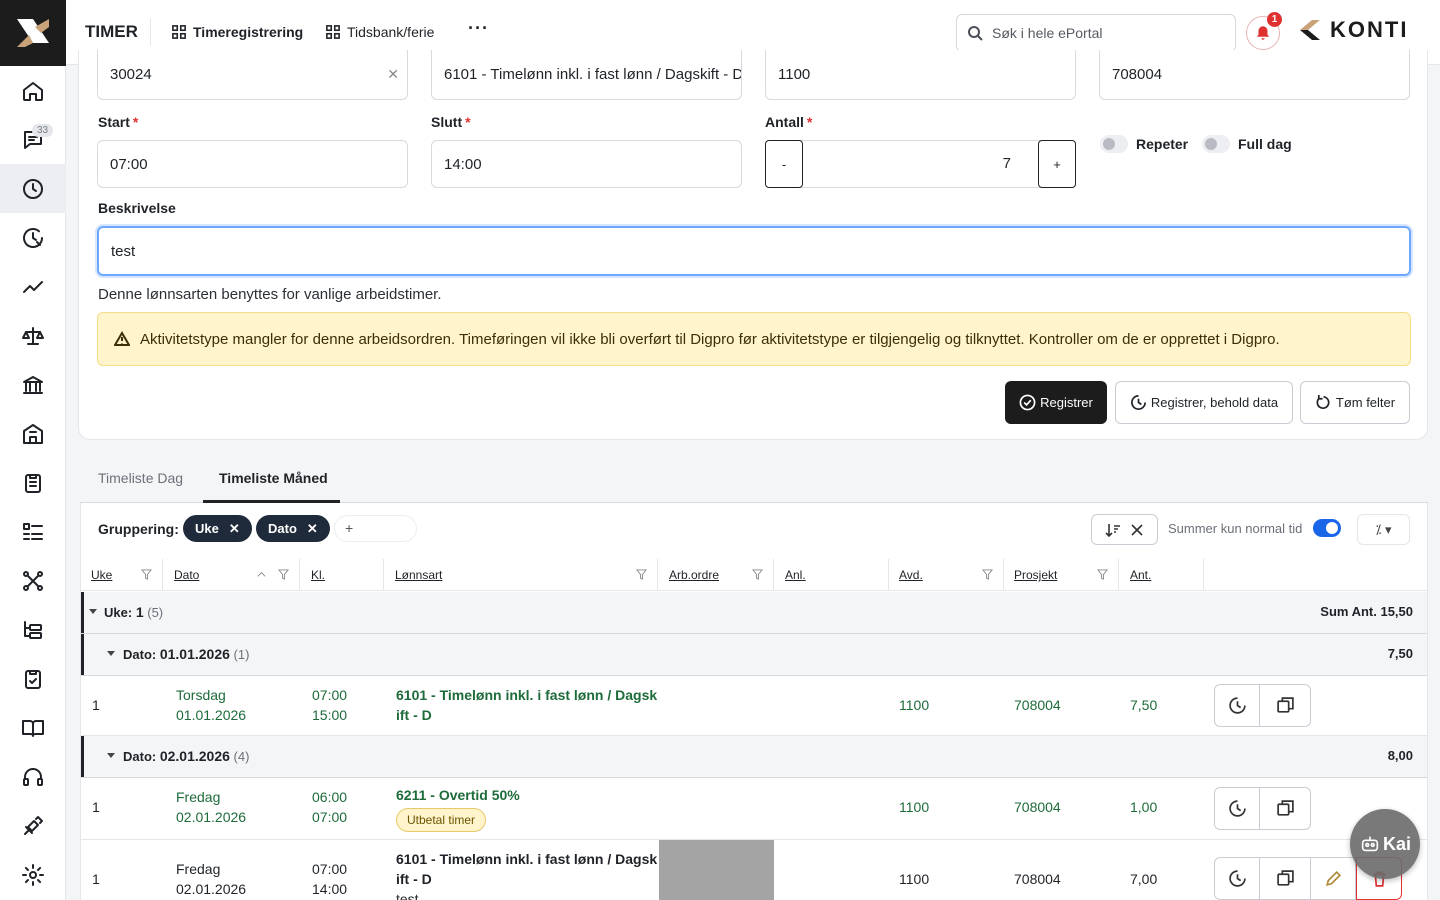 Image resolution: width=1440 pixels, height=900 pixels. I want to click on column-avd: Avd., so click(946, 575).